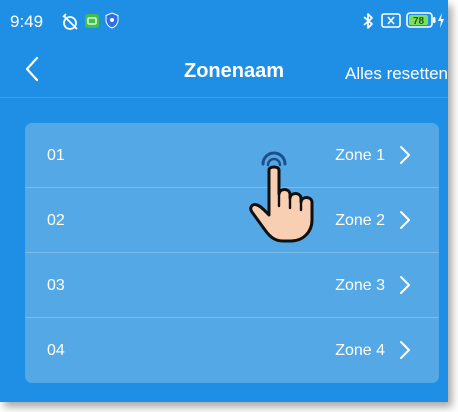 This screenshot has width=458, height=412. I want to click on alarm-off-icon, so click(70, 21).